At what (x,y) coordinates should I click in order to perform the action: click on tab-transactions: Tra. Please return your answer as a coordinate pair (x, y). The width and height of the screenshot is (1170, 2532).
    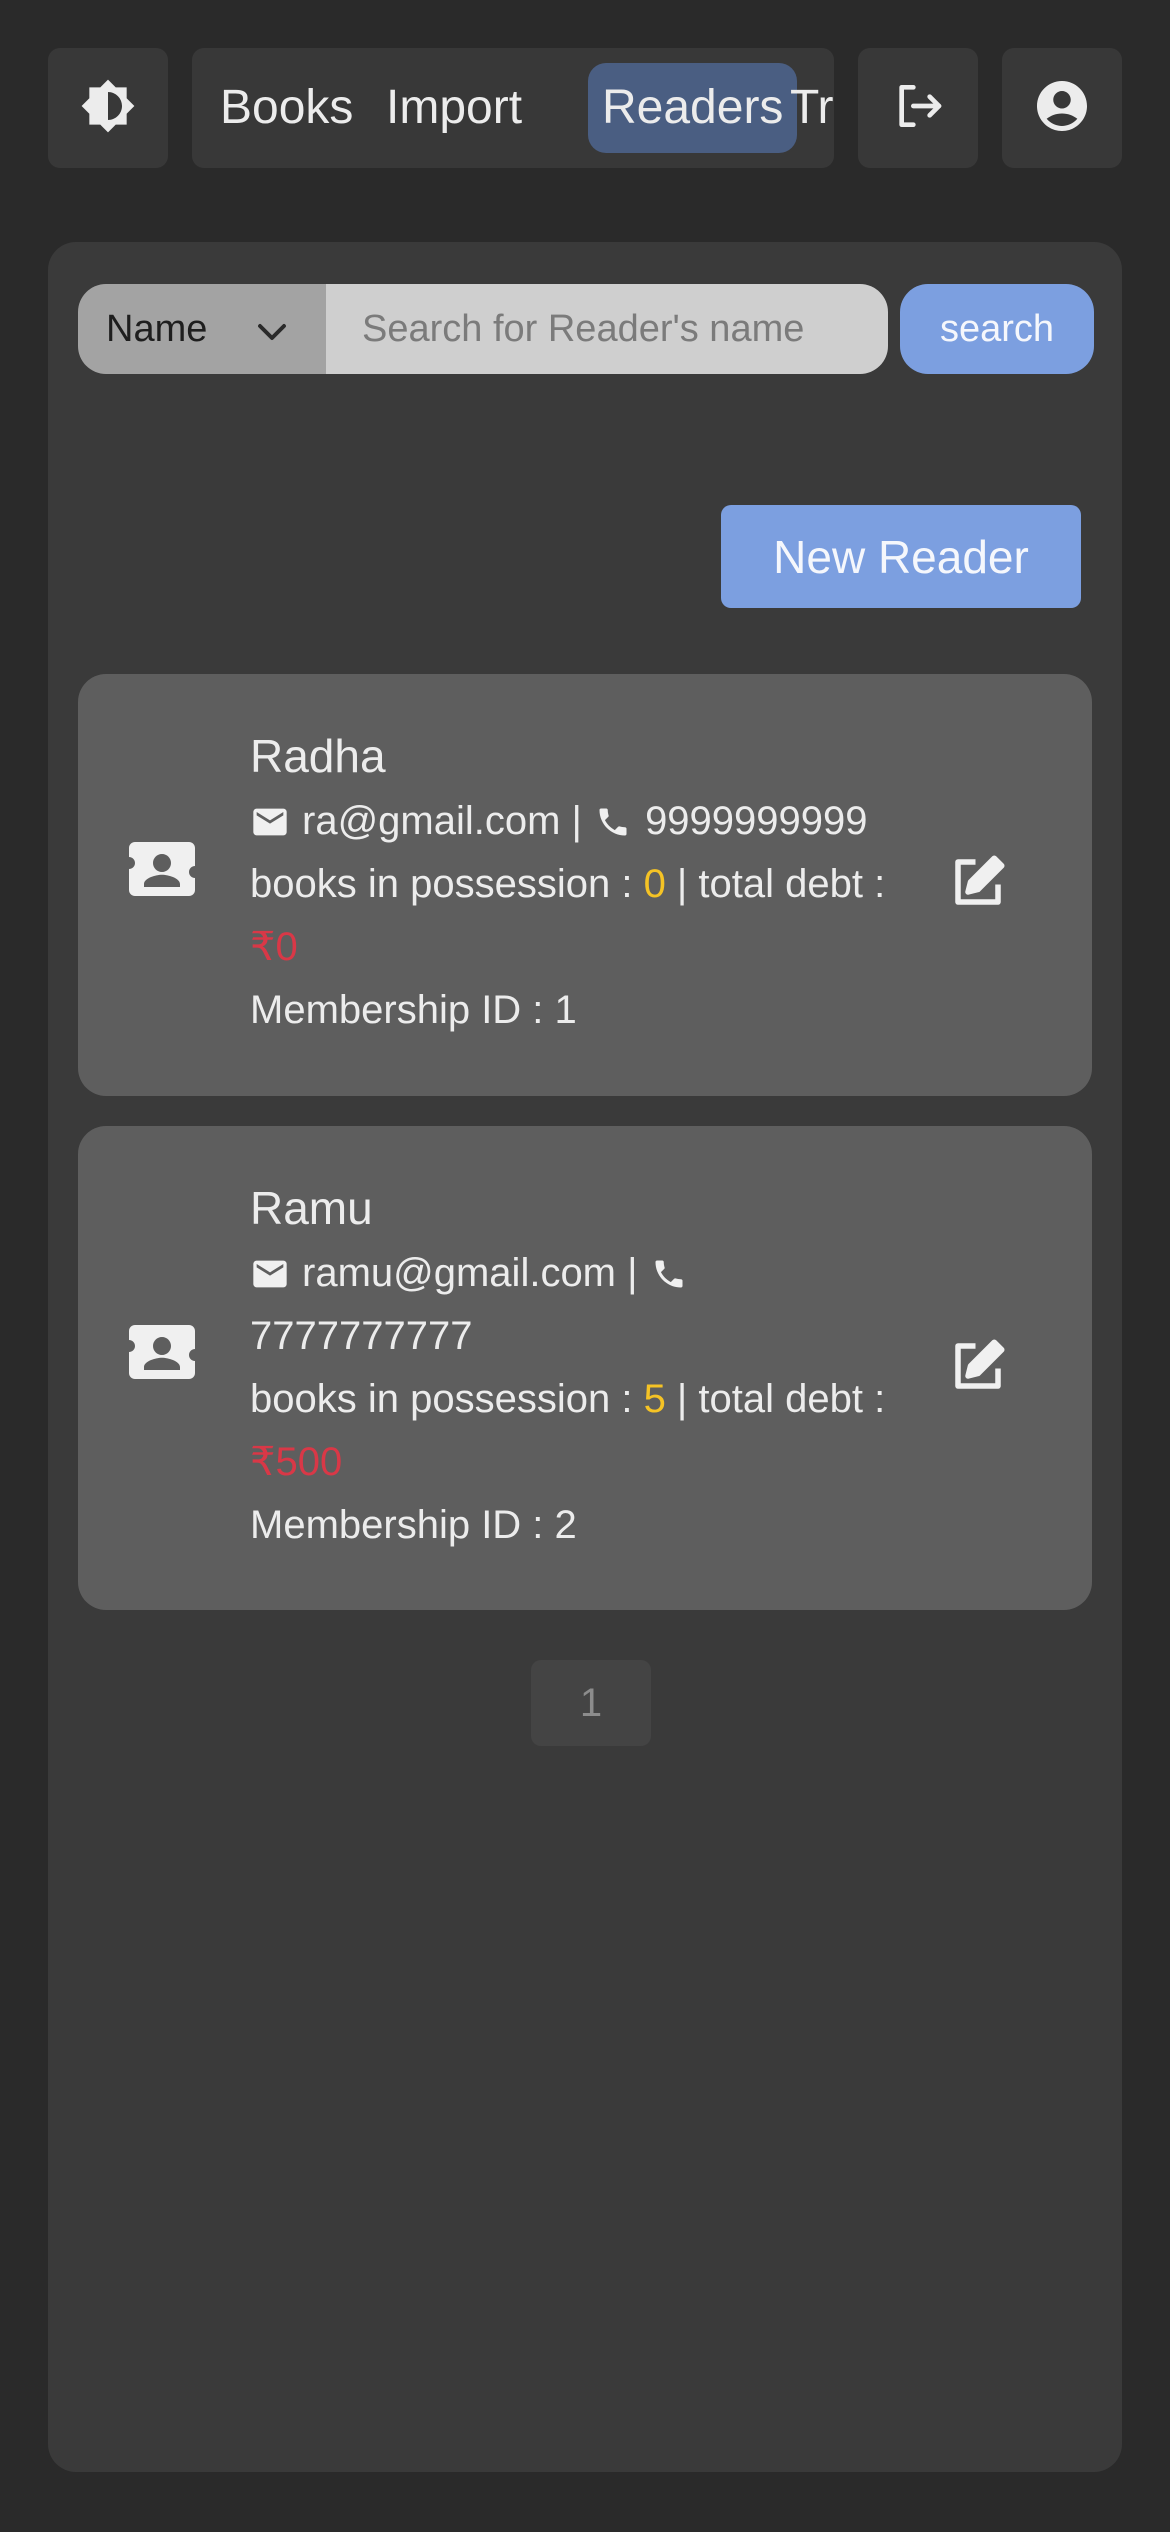
    Looking at the image, I should click on (805, 108).